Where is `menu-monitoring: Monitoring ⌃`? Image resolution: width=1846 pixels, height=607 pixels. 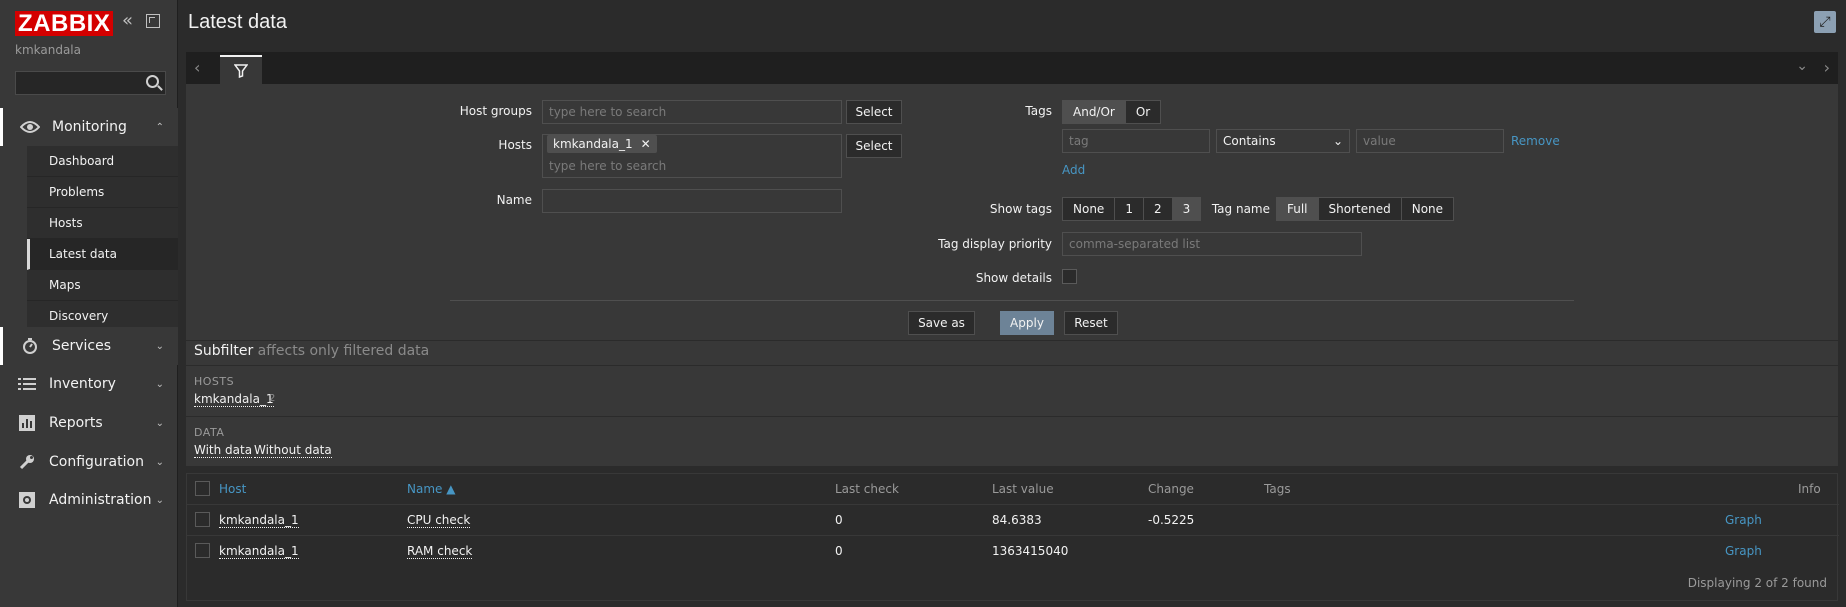 menu-monitoring: Monitoring ⌃ is located at coordinates (89, 127).